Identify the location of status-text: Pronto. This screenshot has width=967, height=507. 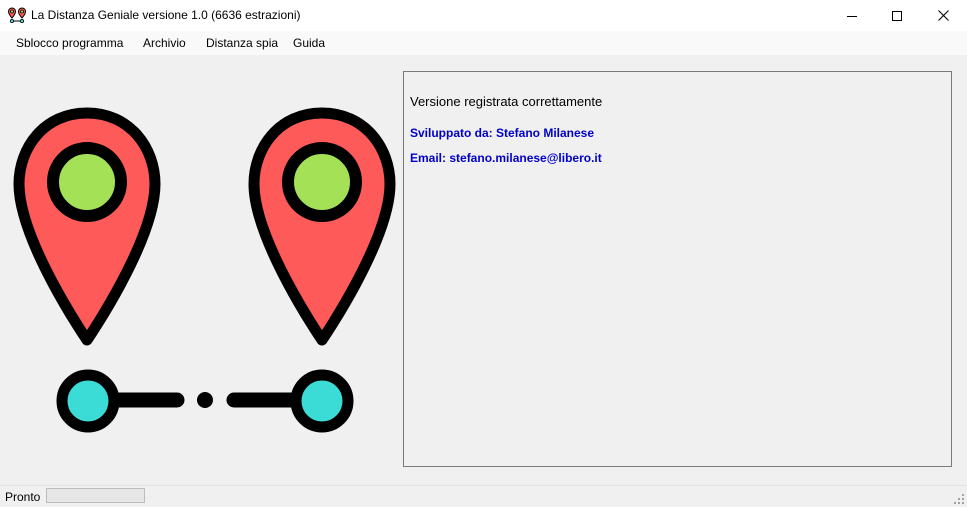
(23, 497).